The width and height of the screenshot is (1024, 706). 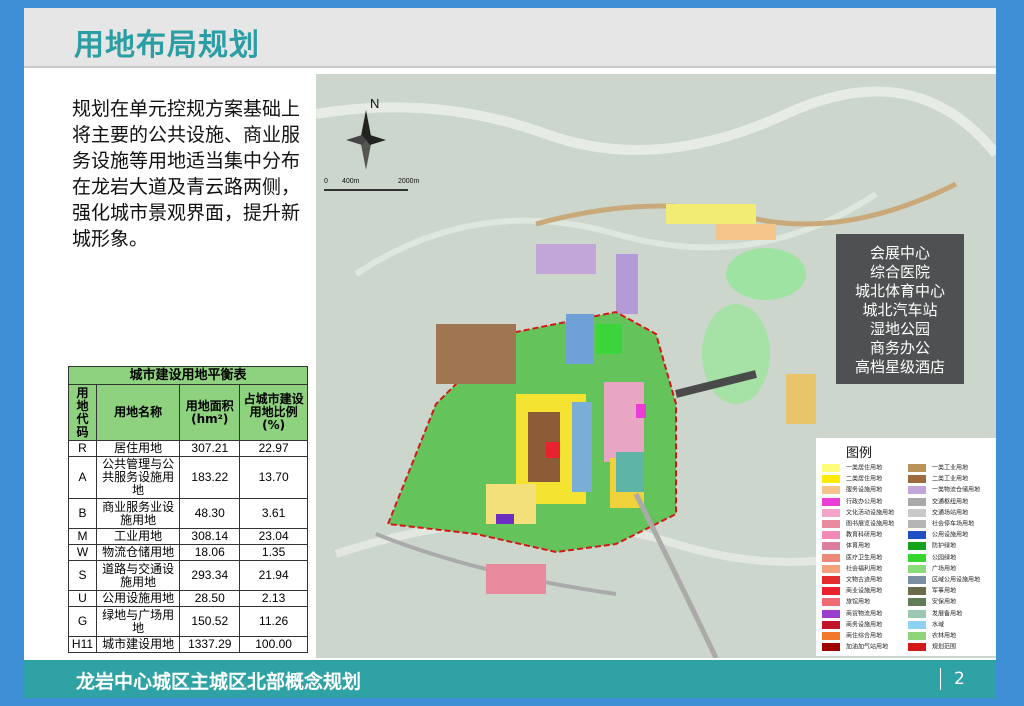 I want to click on cell-ratio: 11.26, so click(x=273, y=621).